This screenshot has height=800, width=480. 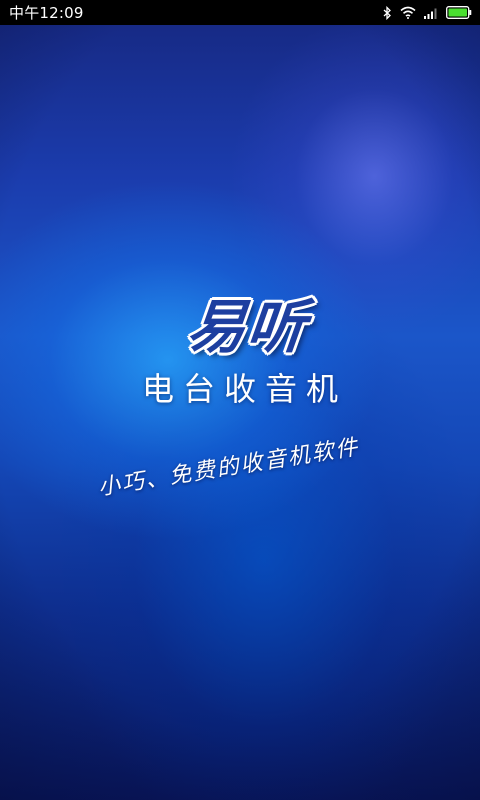 I want to click on status-bar: 中午12:09, so click(x=240, y=12).